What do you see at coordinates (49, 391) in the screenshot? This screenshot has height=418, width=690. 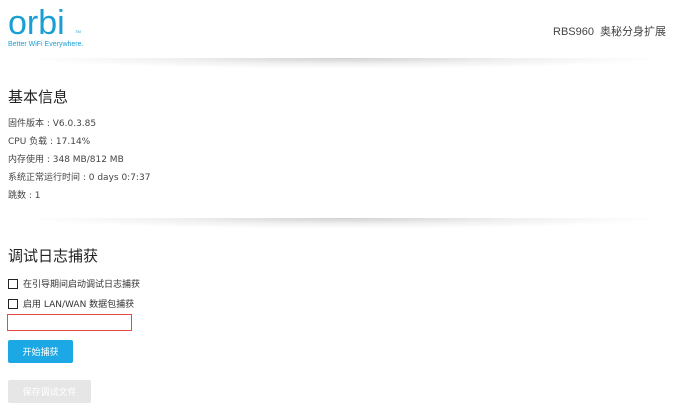 I see `save-debug-file-button: 保存调试文件` at bounding box center [49, 391].